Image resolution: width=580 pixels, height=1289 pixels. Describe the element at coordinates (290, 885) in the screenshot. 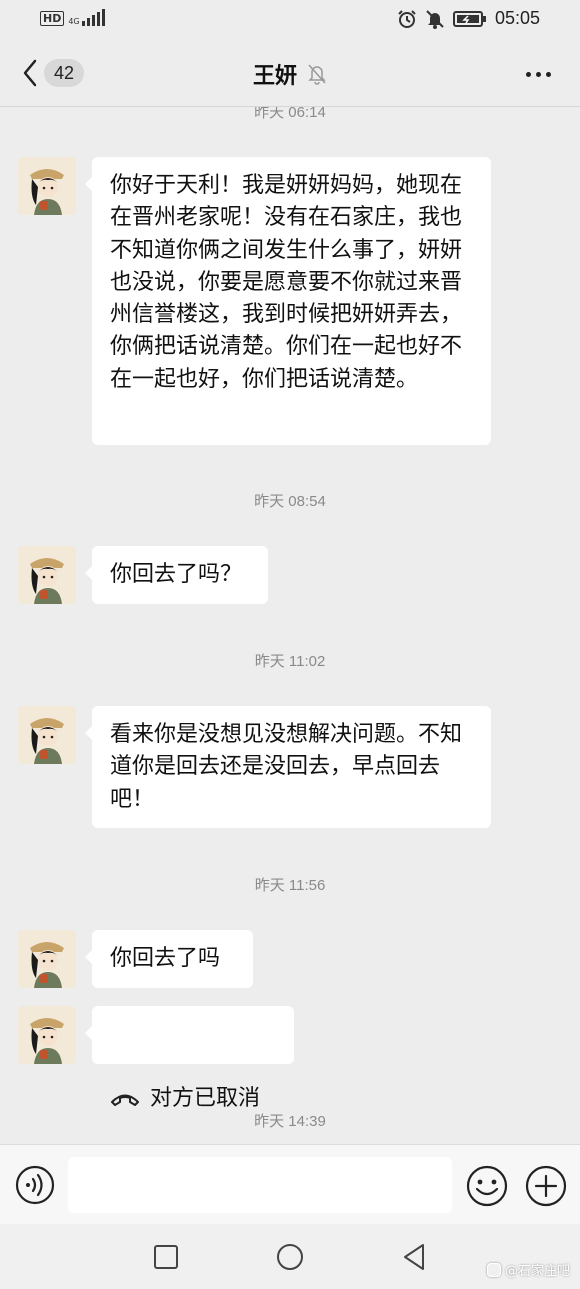

I see `message-timestamp: 昨天 11:56` at that location.